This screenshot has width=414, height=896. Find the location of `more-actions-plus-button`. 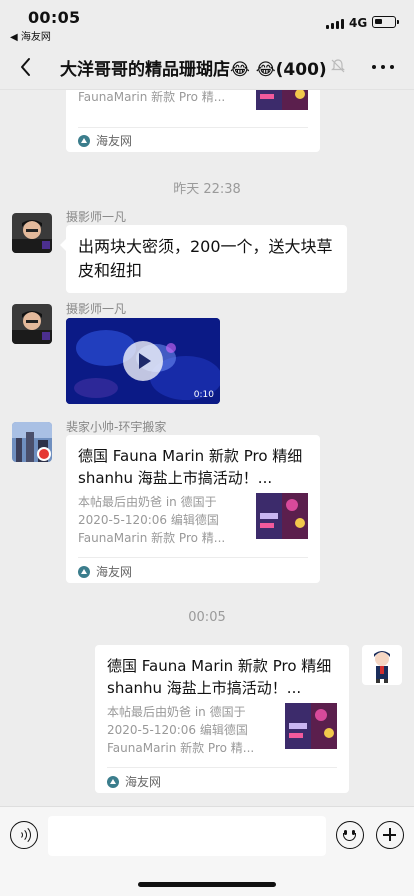

more-actions-plus-button is located at coordinates (390, 835).